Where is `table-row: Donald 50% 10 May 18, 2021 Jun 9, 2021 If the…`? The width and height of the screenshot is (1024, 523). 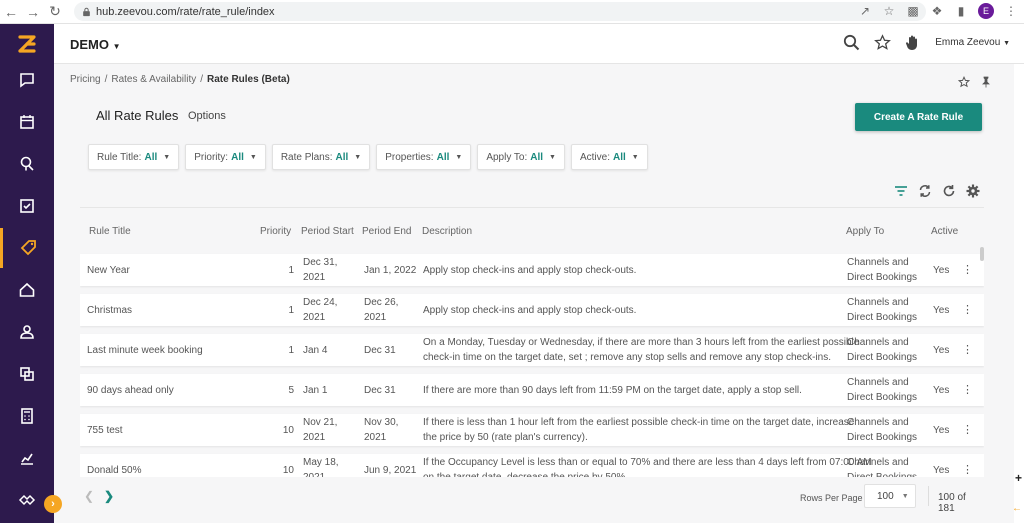
table-row: Donald 50% 10 May 18, 2021 Jun 9, 2021 If the… is located at coordinates (532, 465).